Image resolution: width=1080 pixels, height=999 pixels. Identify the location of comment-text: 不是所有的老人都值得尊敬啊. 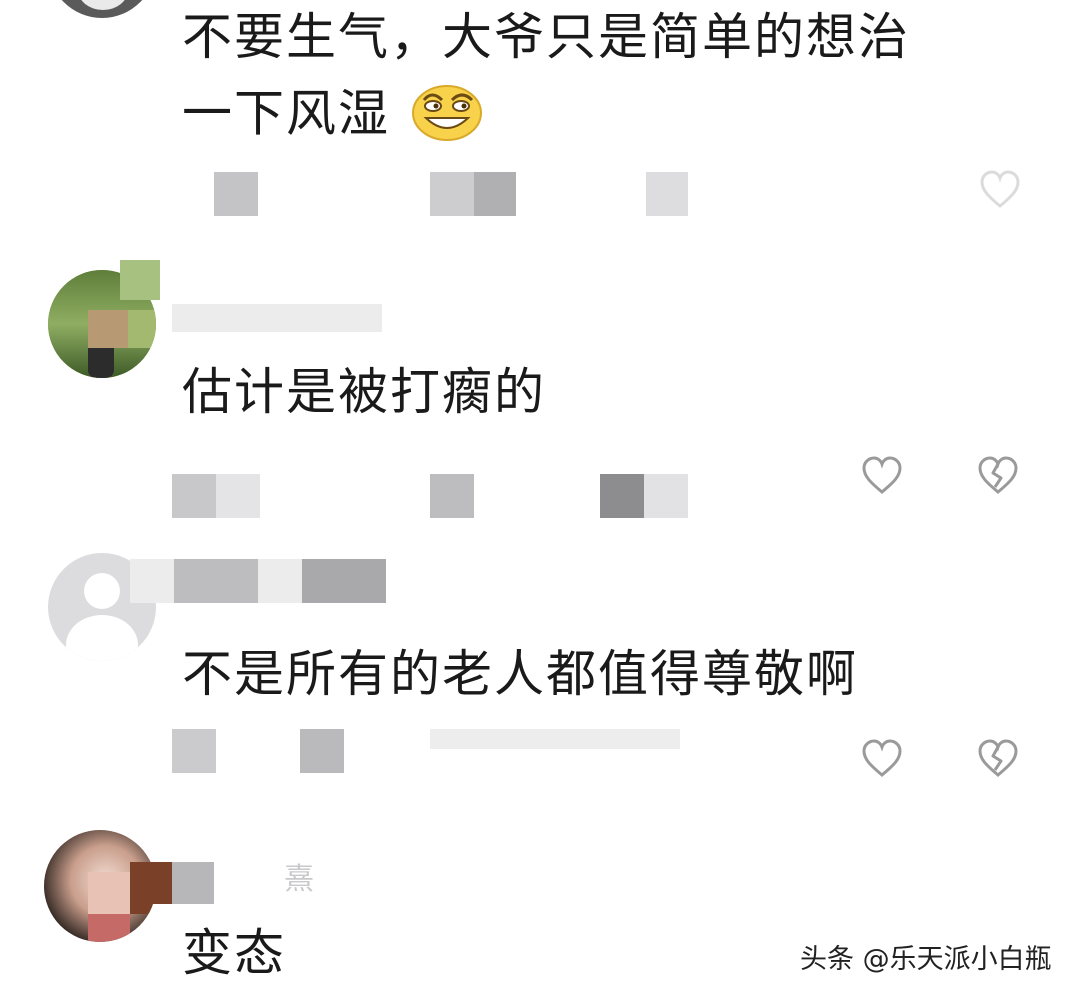
(520, 674).